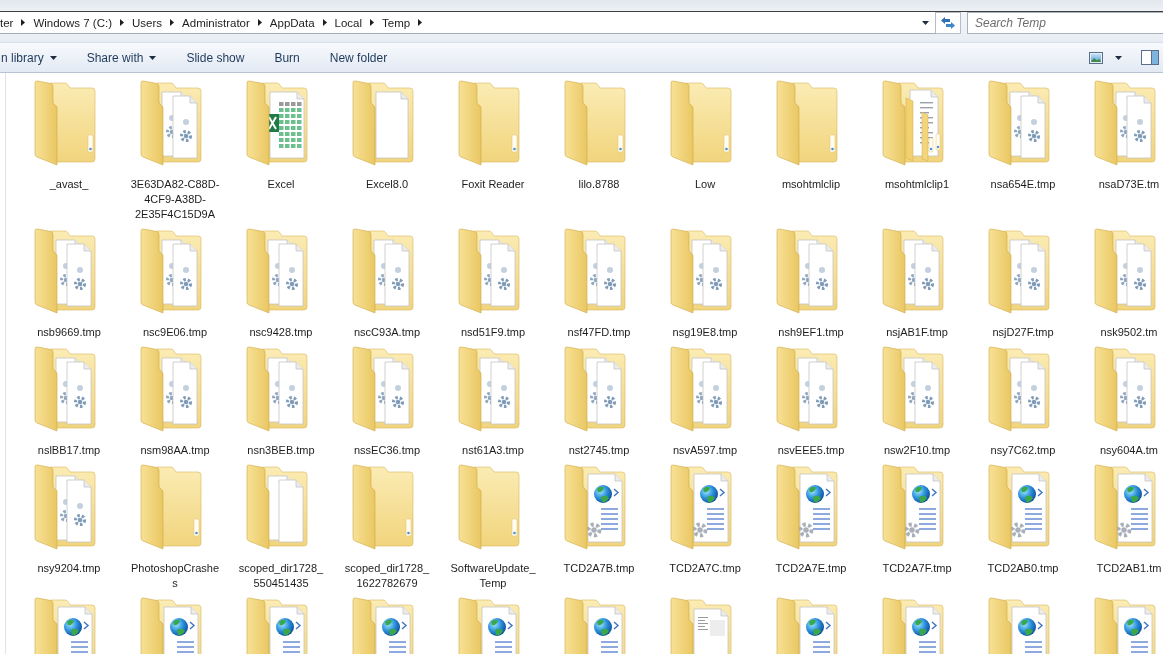 This screenshot has width=1163, height=654. What do you see at coordinates (69, 332) in the screenshot?
I see `folder-name: nsb9669.tmp` at bounding box center [69, 332].